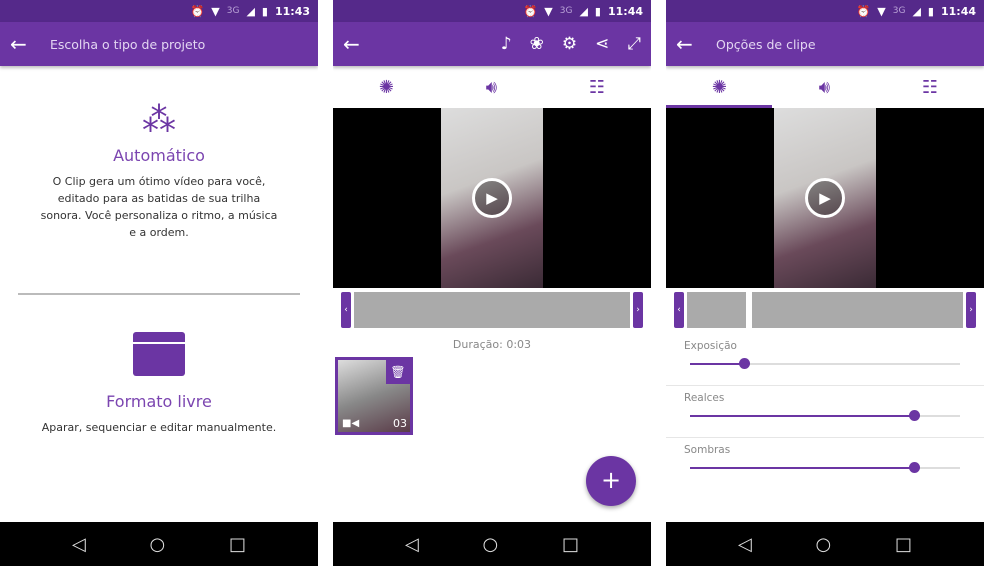  Describe the element at coordinates (159, 427) in the screenshot. I see `option-description: Aparar, sequenciar e editar manualmente.` at that location.